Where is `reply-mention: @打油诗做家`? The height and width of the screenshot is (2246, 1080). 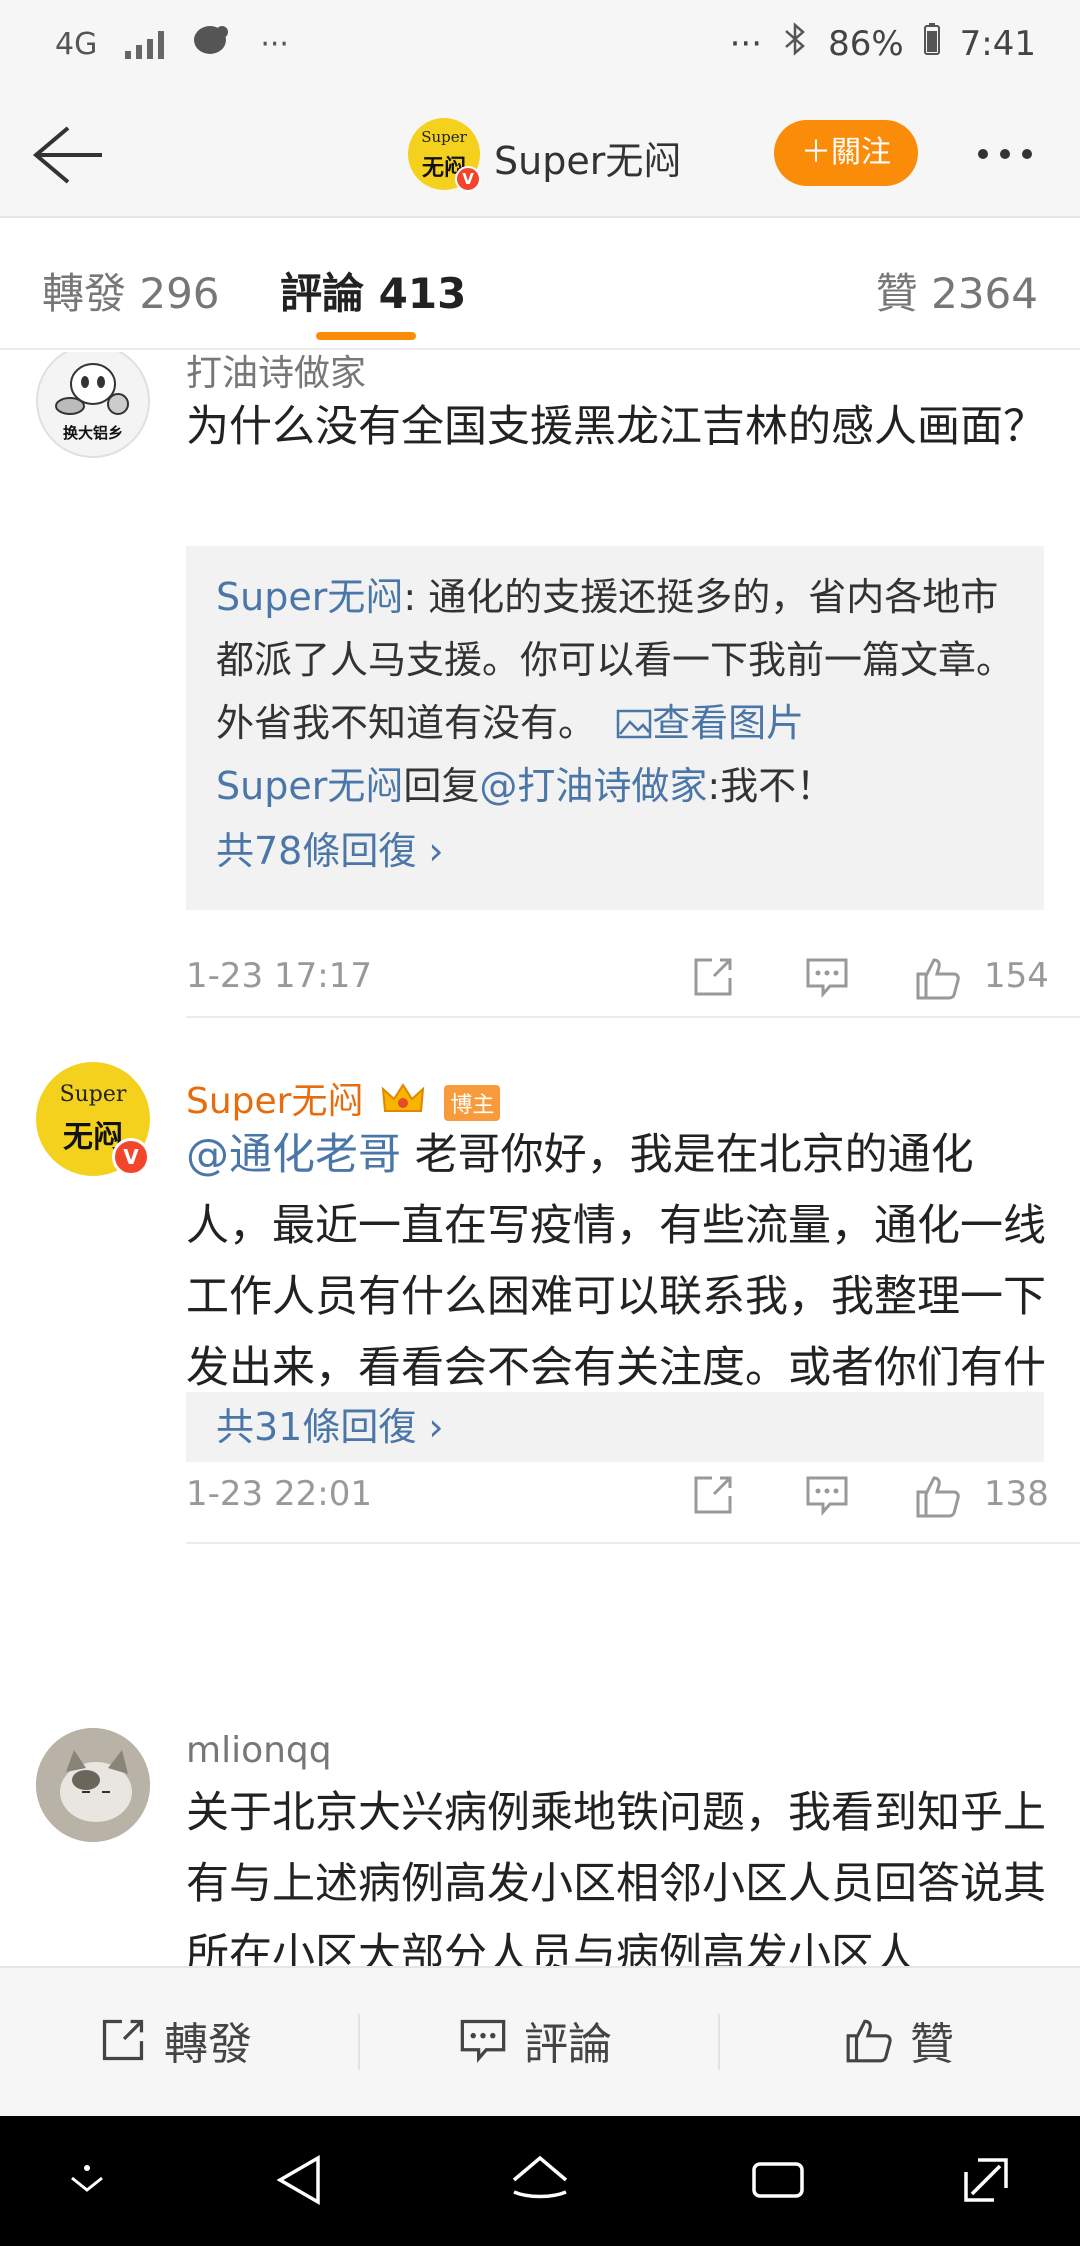 reply-mention: @打油诗做家 is located at coordinates (593, 786).